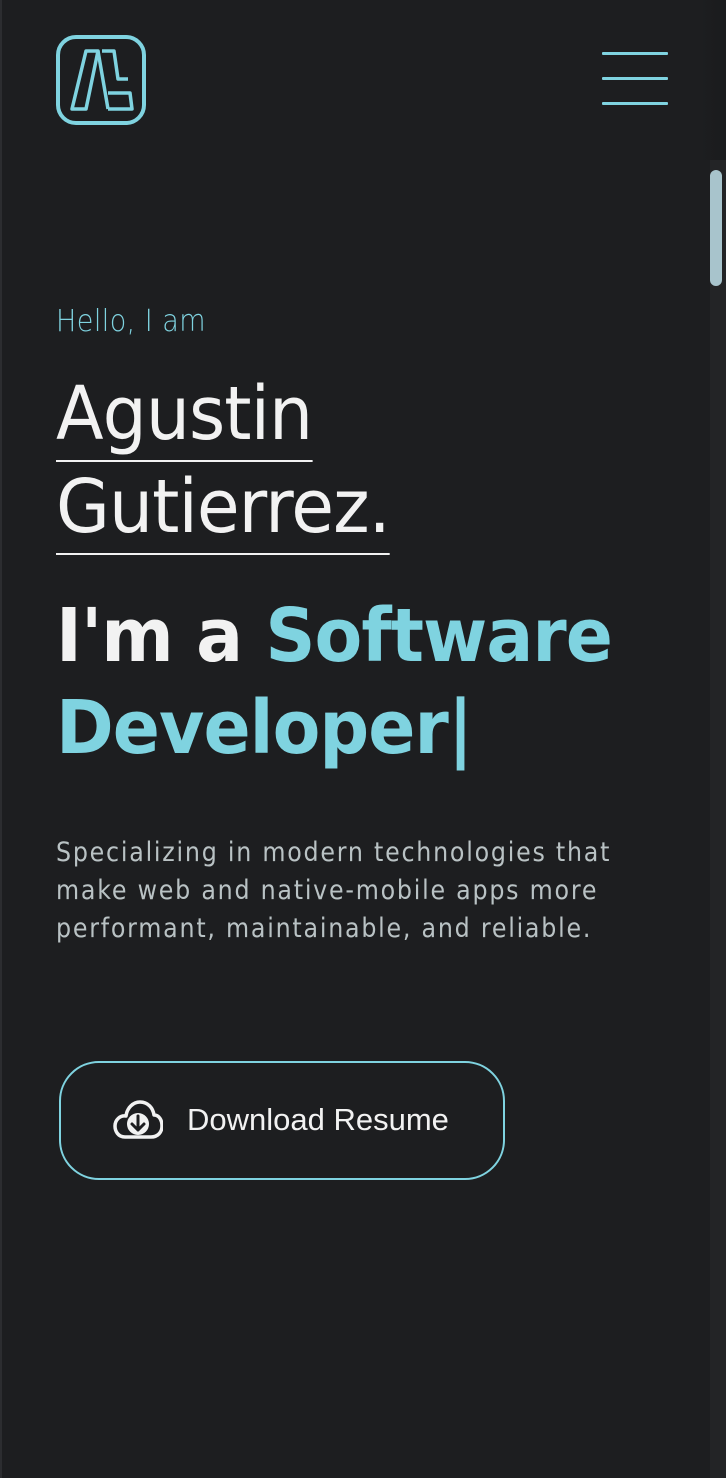  I want to click on cloud-download-icon, so click(138, 1119).